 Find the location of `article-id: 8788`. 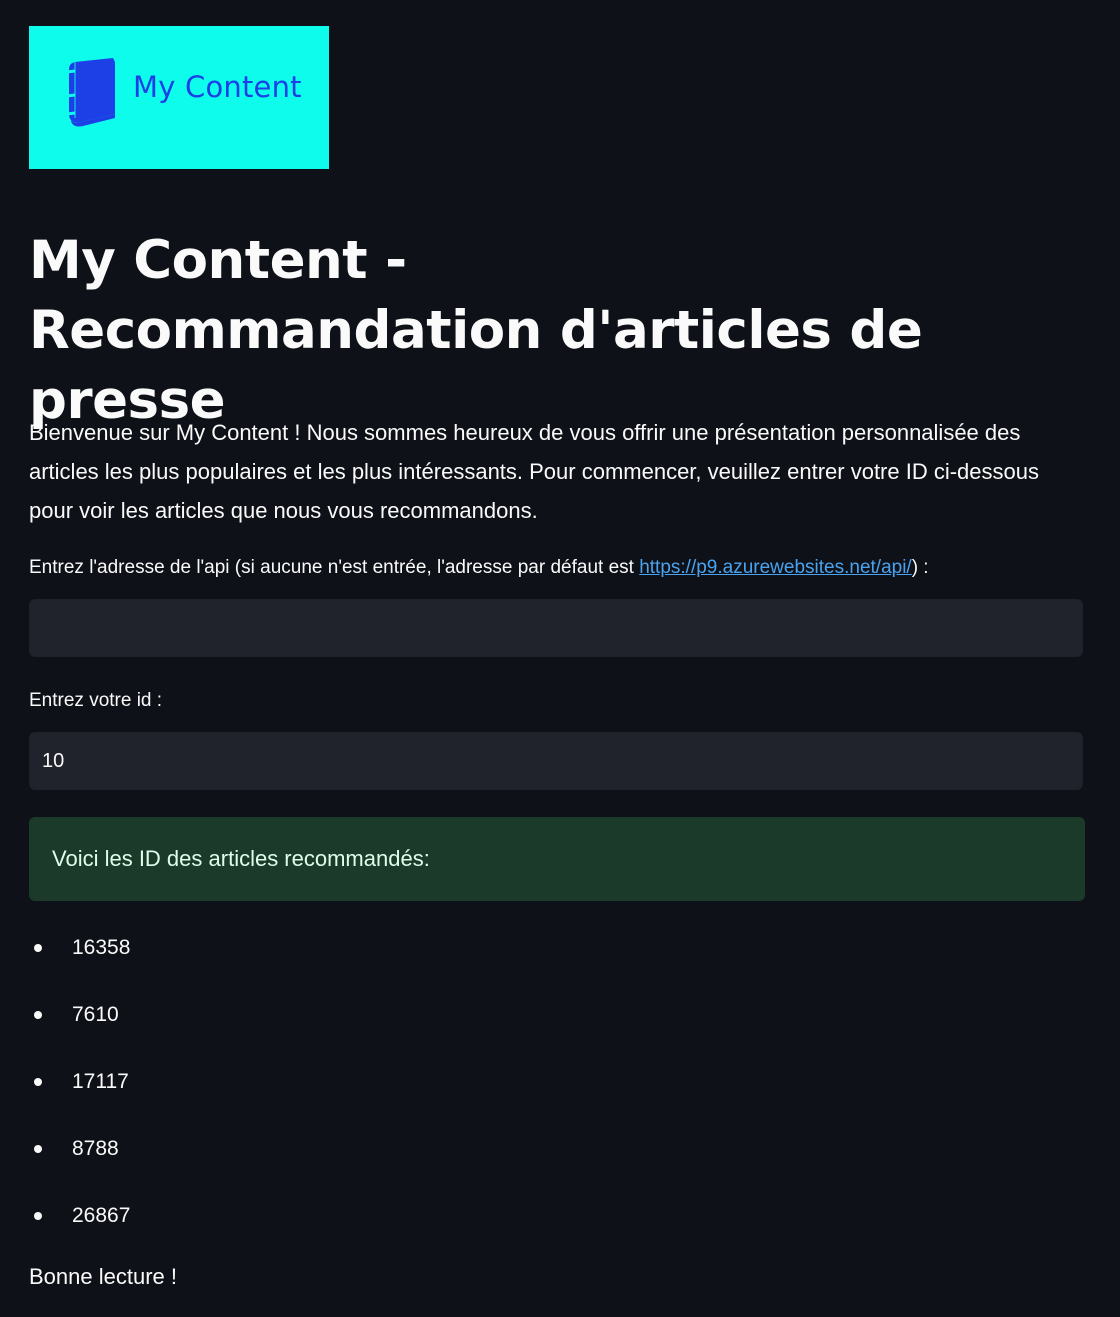

article-id: 8788 is located at coordinates (95, 1148).